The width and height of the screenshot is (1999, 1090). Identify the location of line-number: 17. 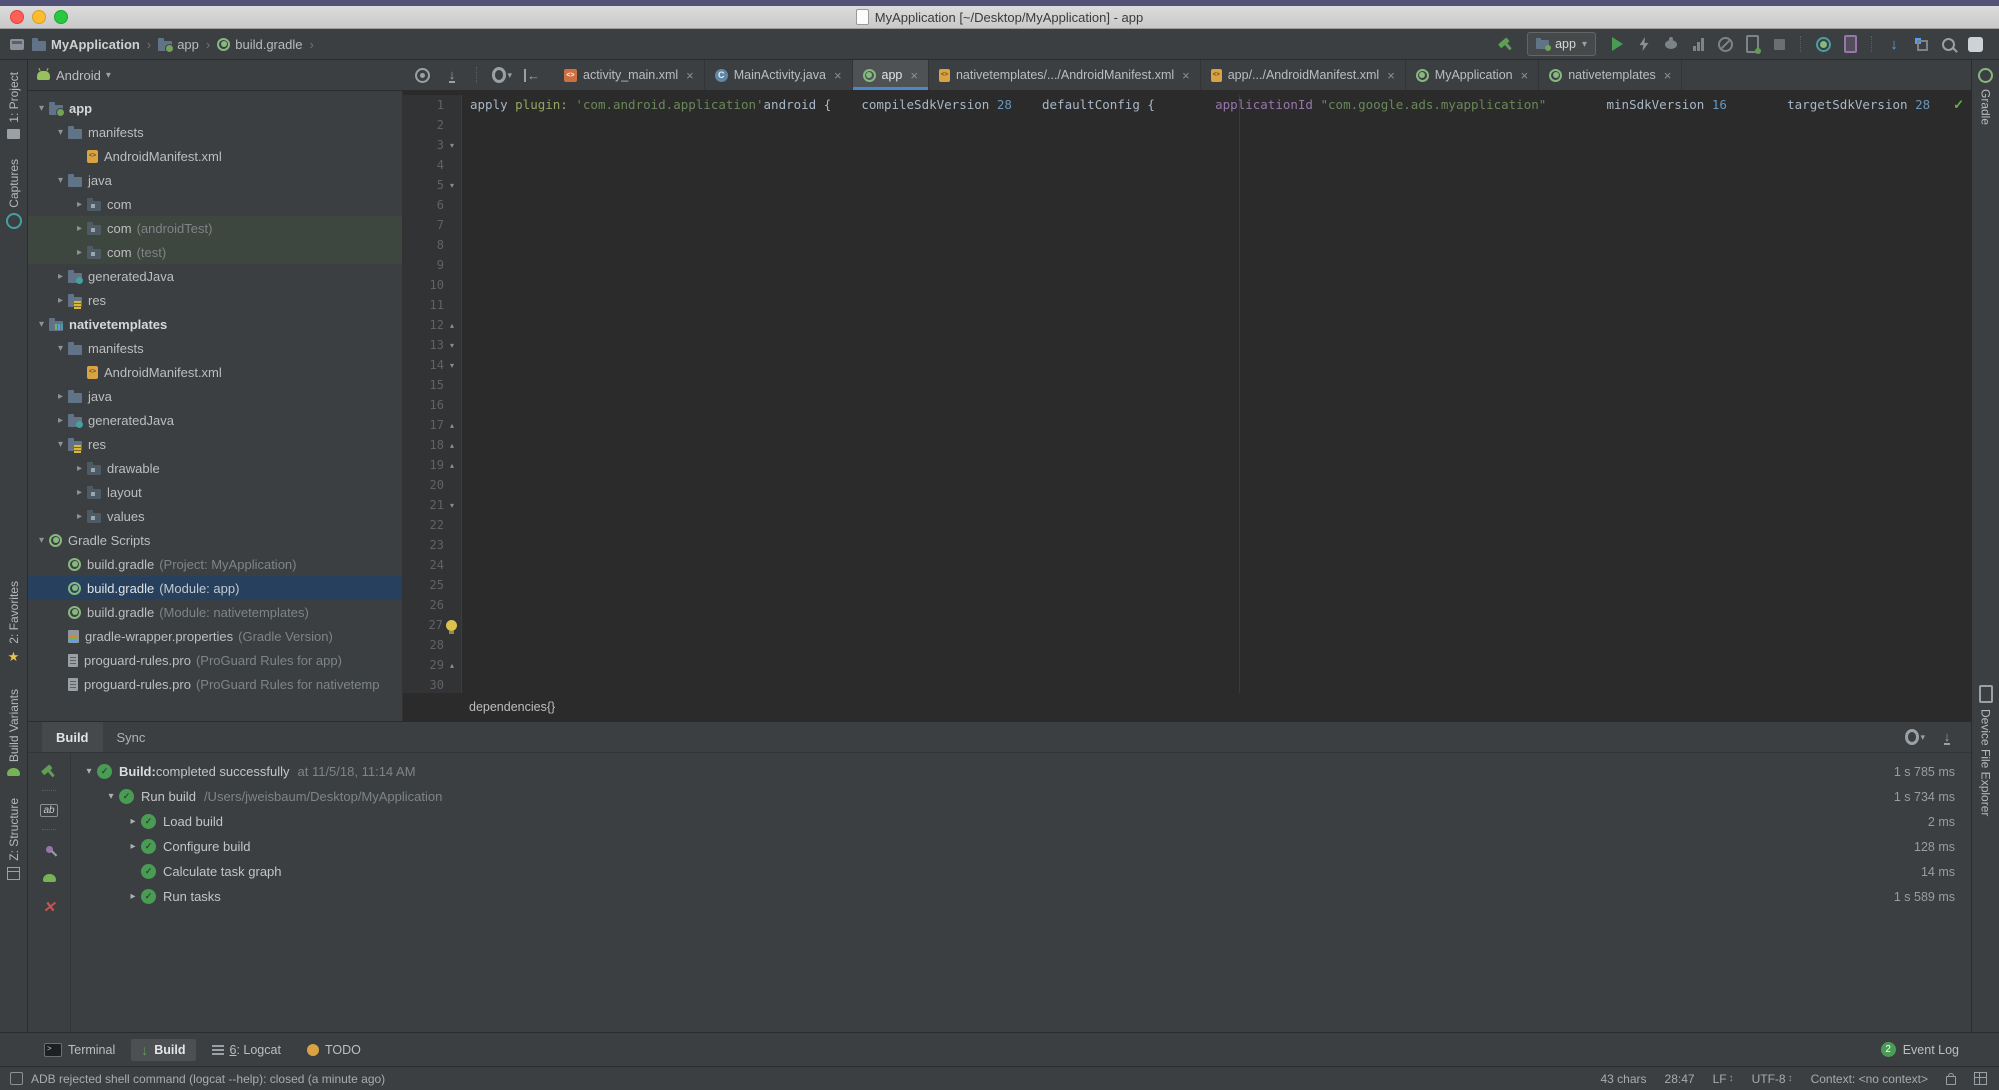
(434, 425).